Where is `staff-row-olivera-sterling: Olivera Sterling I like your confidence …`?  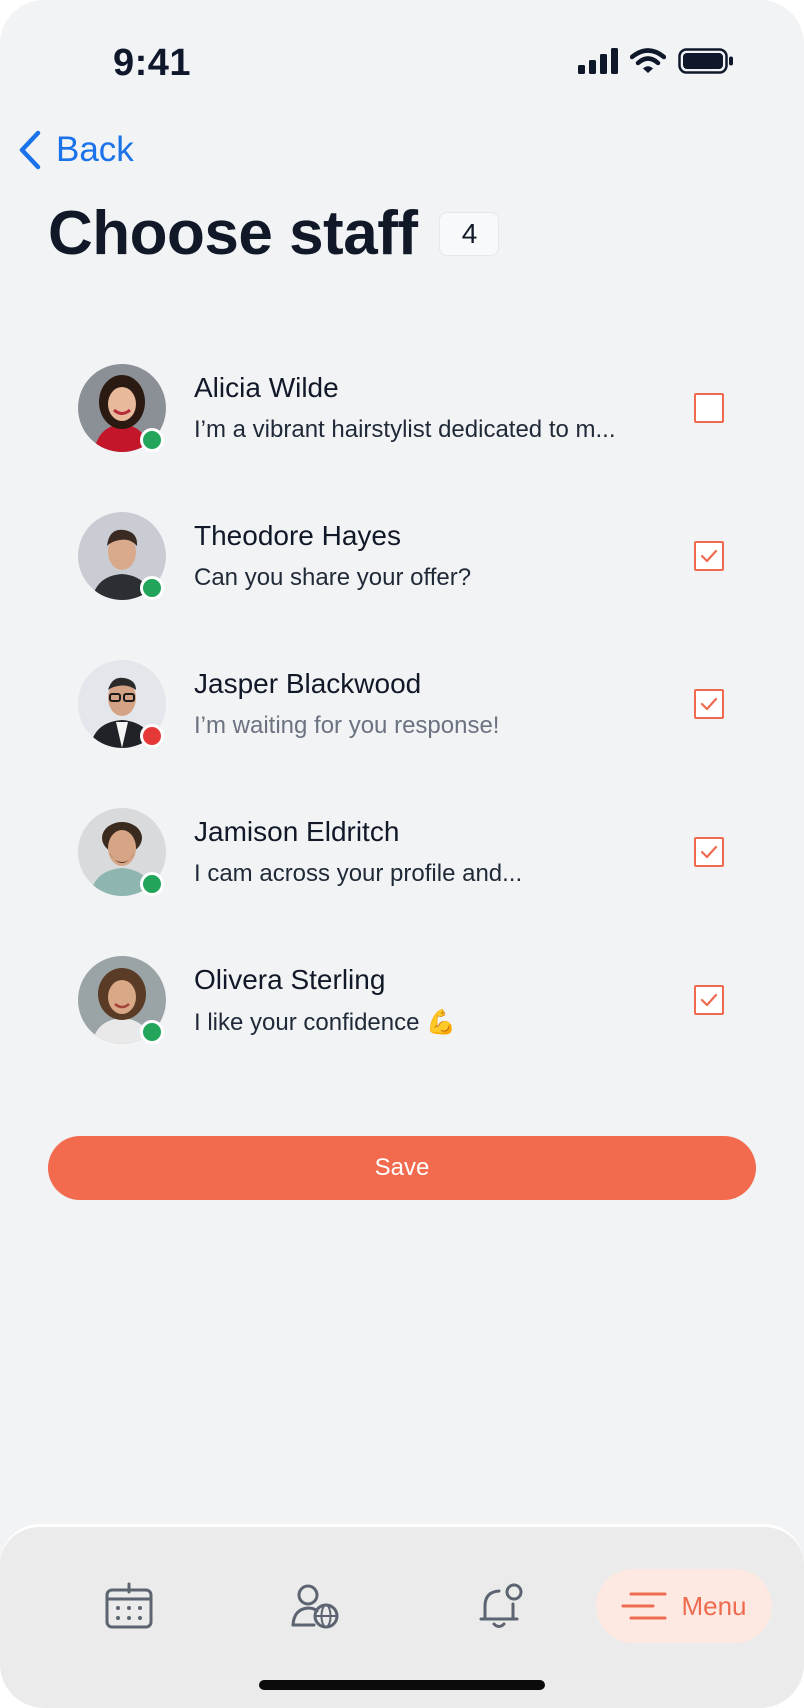
staff-row-olivera-sterling: Olivera Sterling I like your confidence … is located at coordinates (402, 1008).